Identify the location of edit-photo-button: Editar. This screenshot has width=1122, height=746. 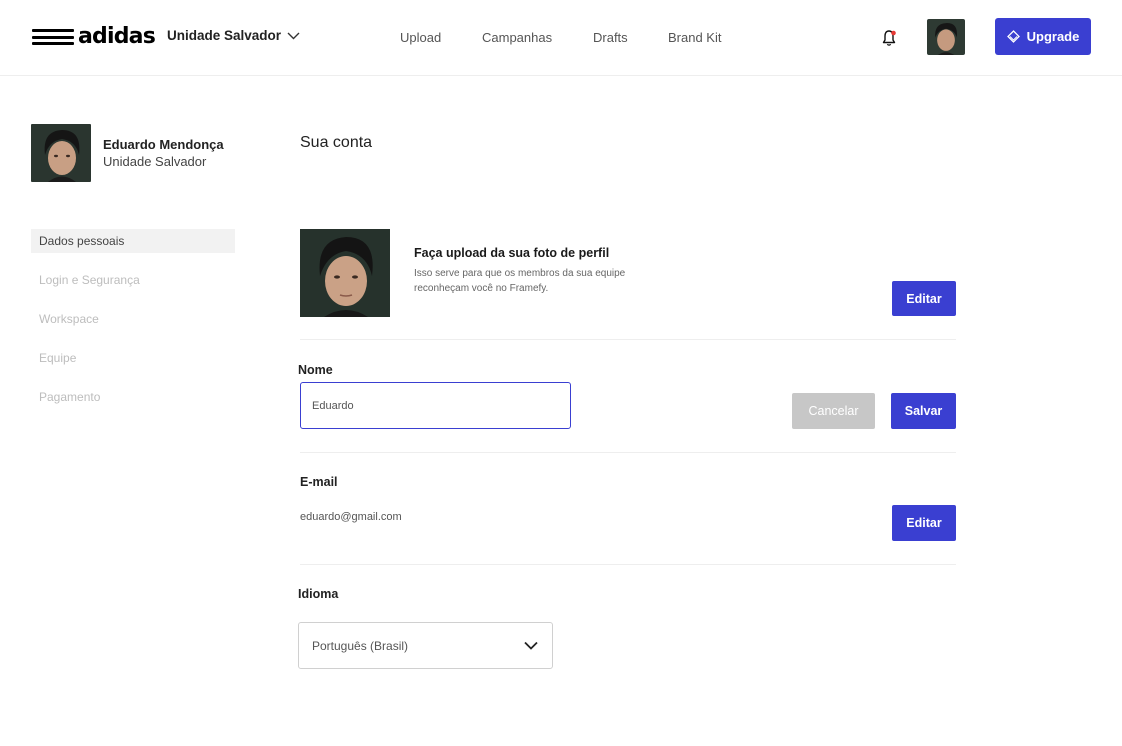
(924, 298).